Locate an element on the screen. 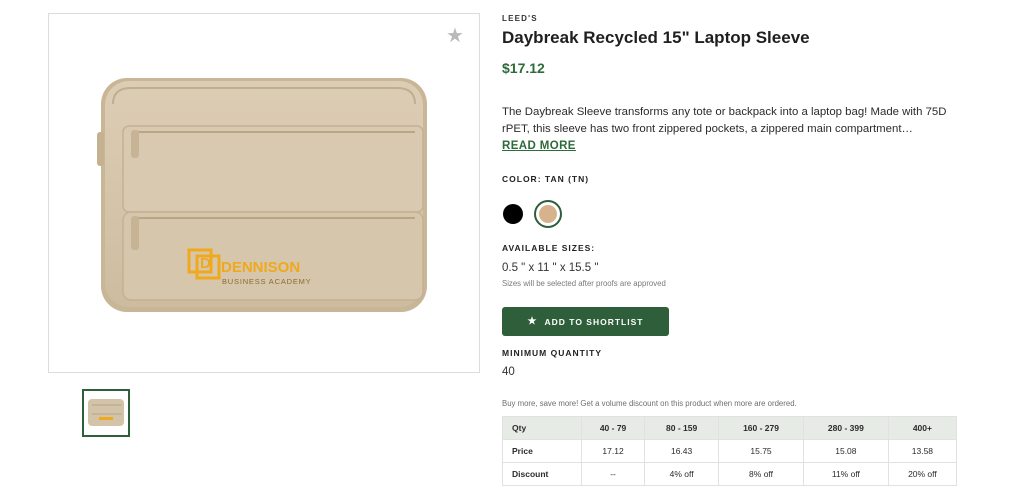  discount-cell: 4% off is located at coordinates (682, 474).